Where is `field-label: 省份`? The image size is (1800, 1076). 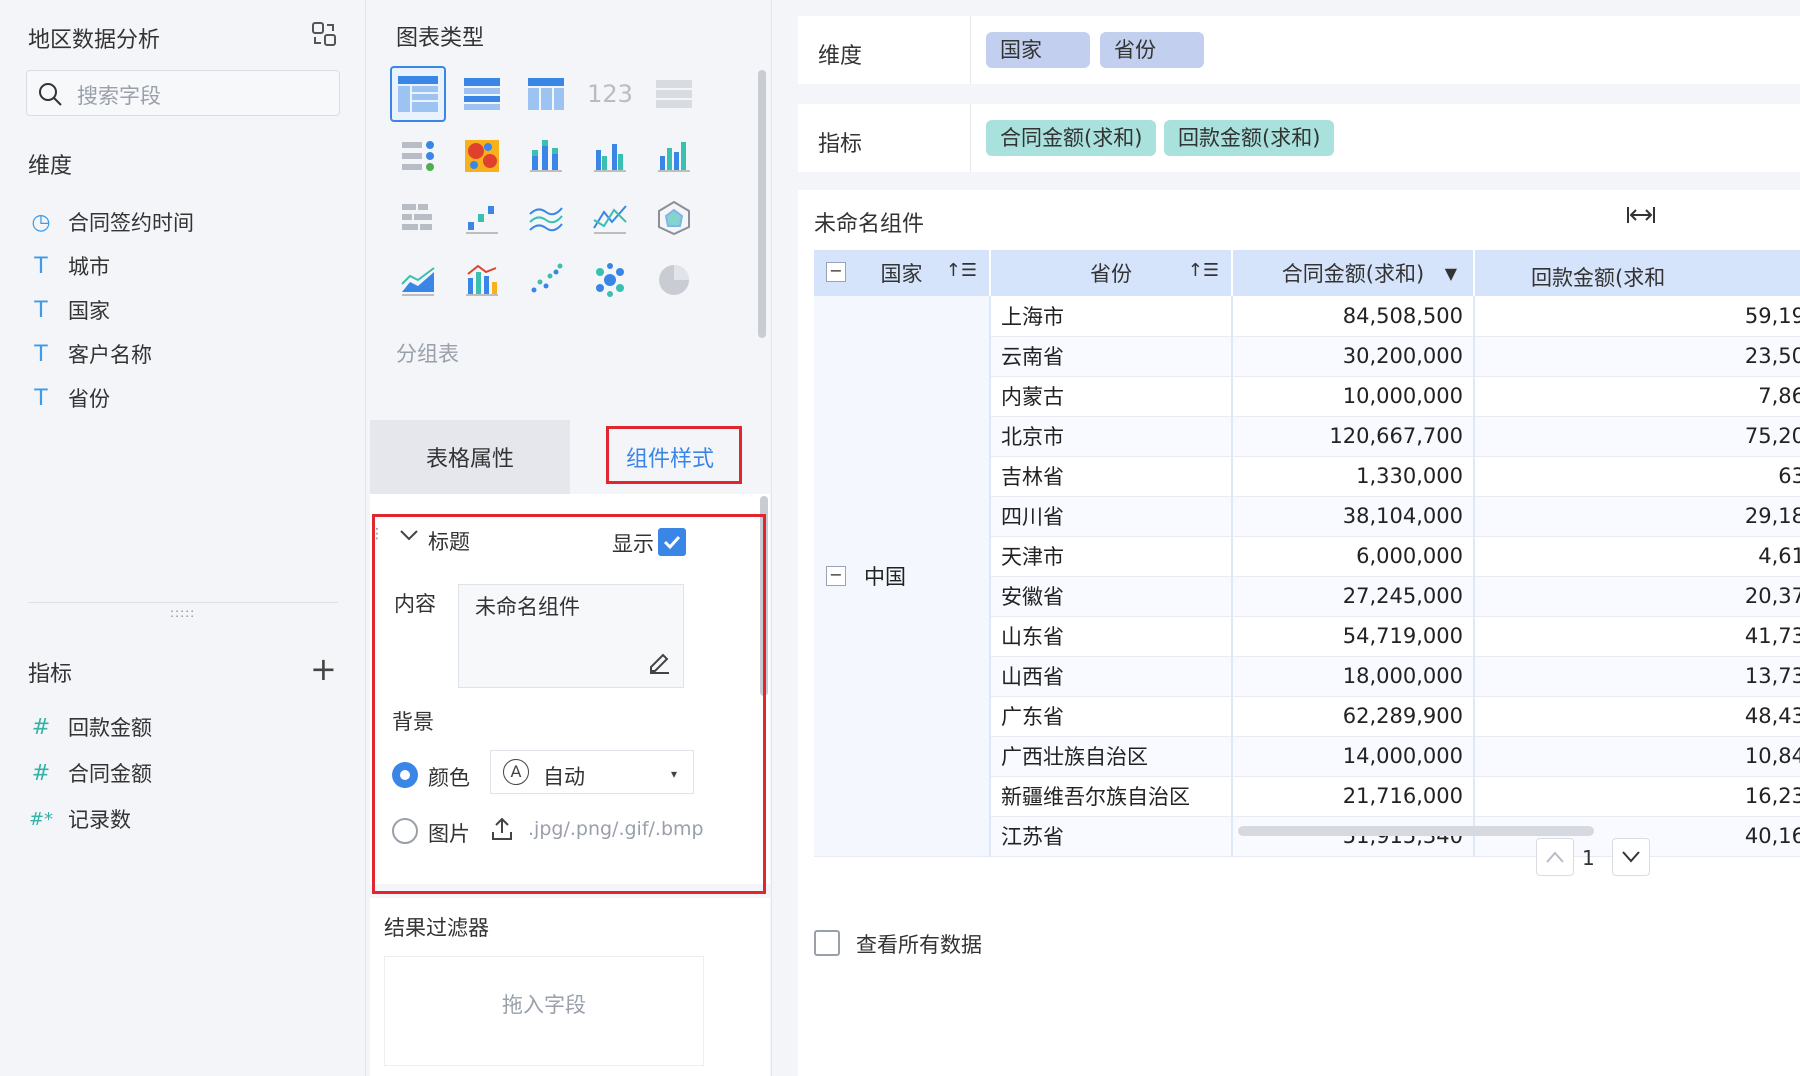 field-label: 省份 is located at coordinates (89, 399).